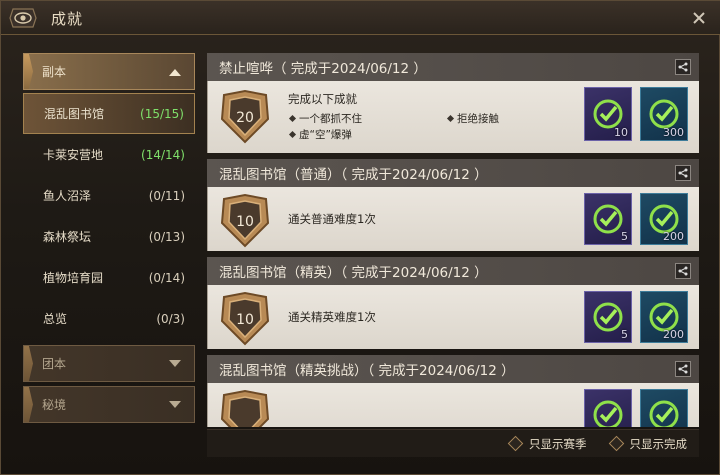 The image size is (720, 475). What do you see at coordinates (320, 134) in the screenshot?
I see `criterion-item: 虚“空”爆弹` at bounding box center [320, 134].